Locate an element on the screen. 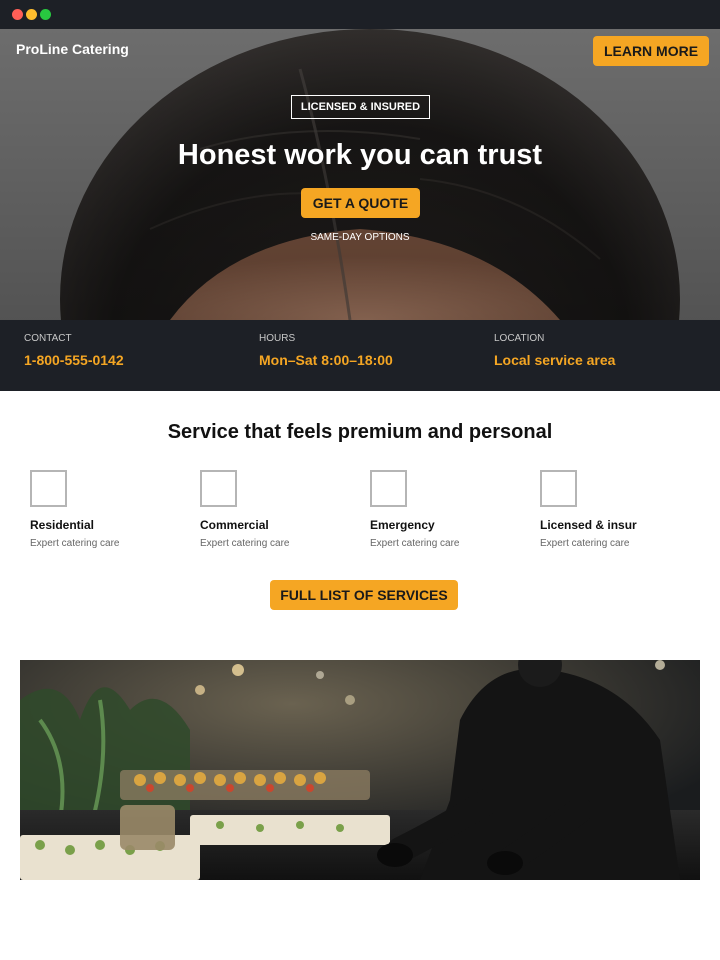 The height and width of the screenshot is (960, 720). phone-link: 1-800-555-0142 is located at coordinates (74, 360).